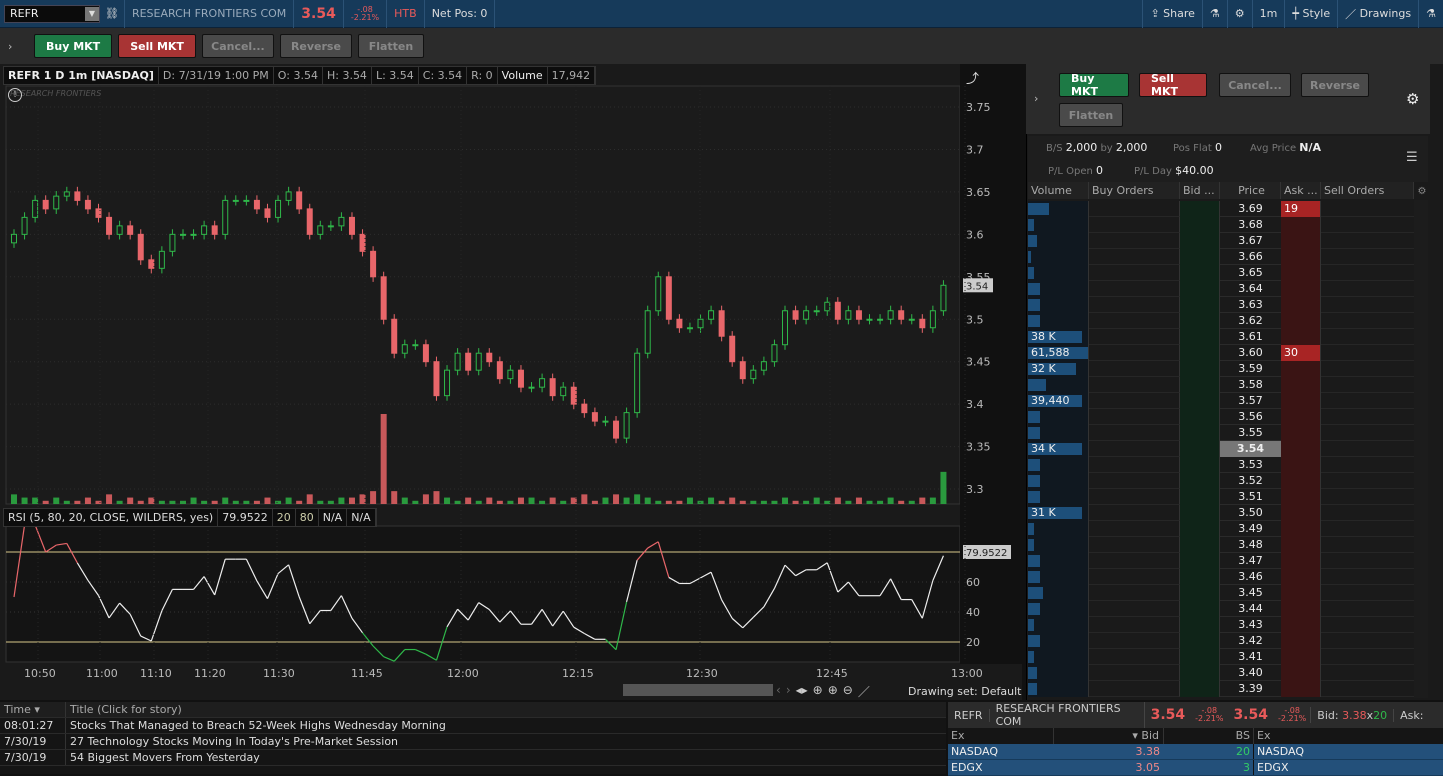  Describe the element at coordinates (1221, 481) in the screenshot. I see `book-row-3.52: 3.52` at that location.